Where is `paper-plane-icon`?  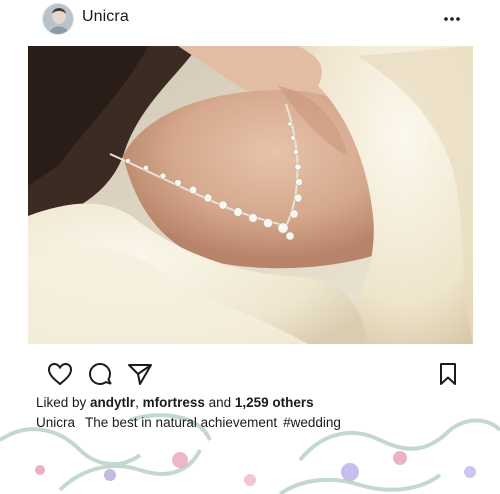
paper-plane-icon is located at coordinates (140, 374).